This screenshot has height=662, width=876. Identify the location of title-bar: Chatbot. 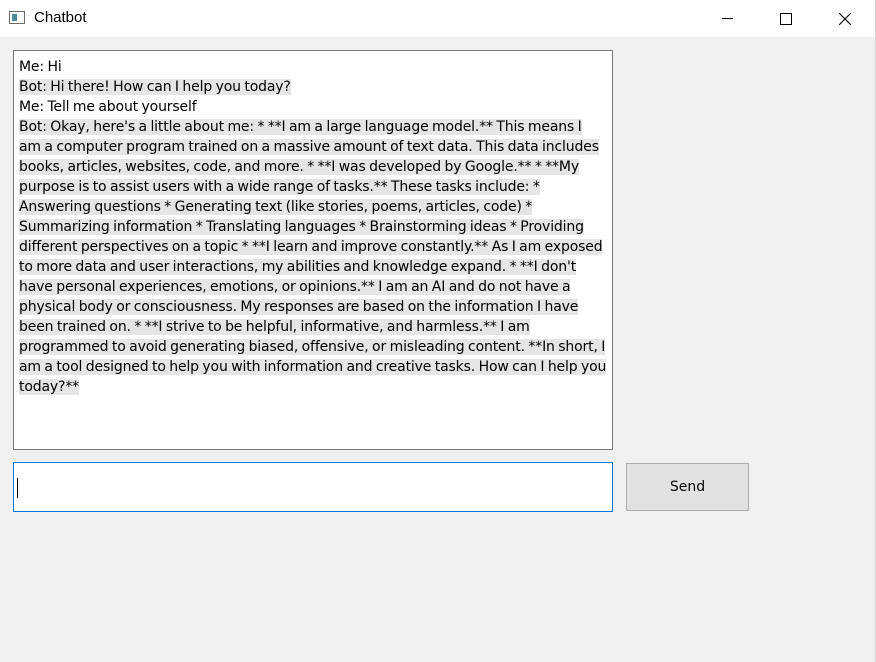
(437, 18).